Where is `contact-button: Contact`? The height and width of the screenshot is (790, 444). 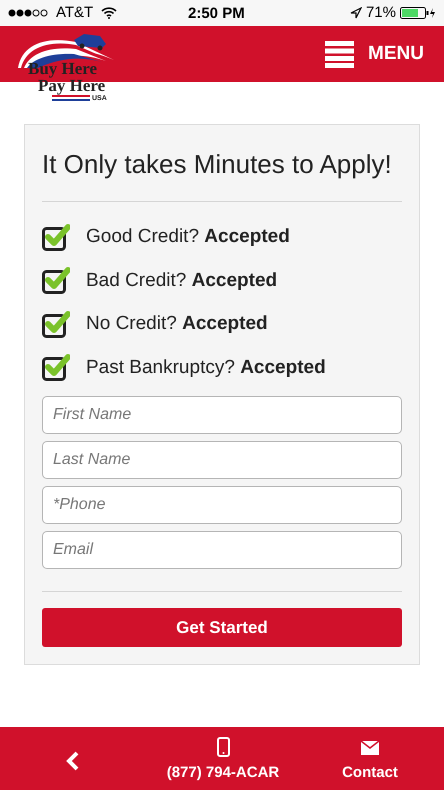 contact-button: Contact is located at coordinates (370, 762).